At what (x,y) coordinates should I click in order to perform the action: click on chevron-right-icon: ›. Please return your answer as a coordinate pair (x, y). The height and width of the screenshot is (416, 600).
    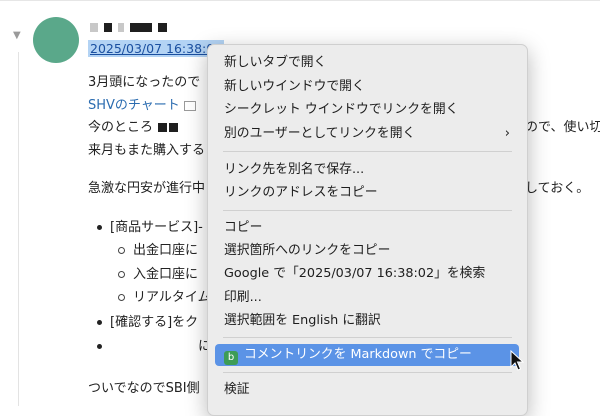
    Looking at the image, I should click on (507, 133).